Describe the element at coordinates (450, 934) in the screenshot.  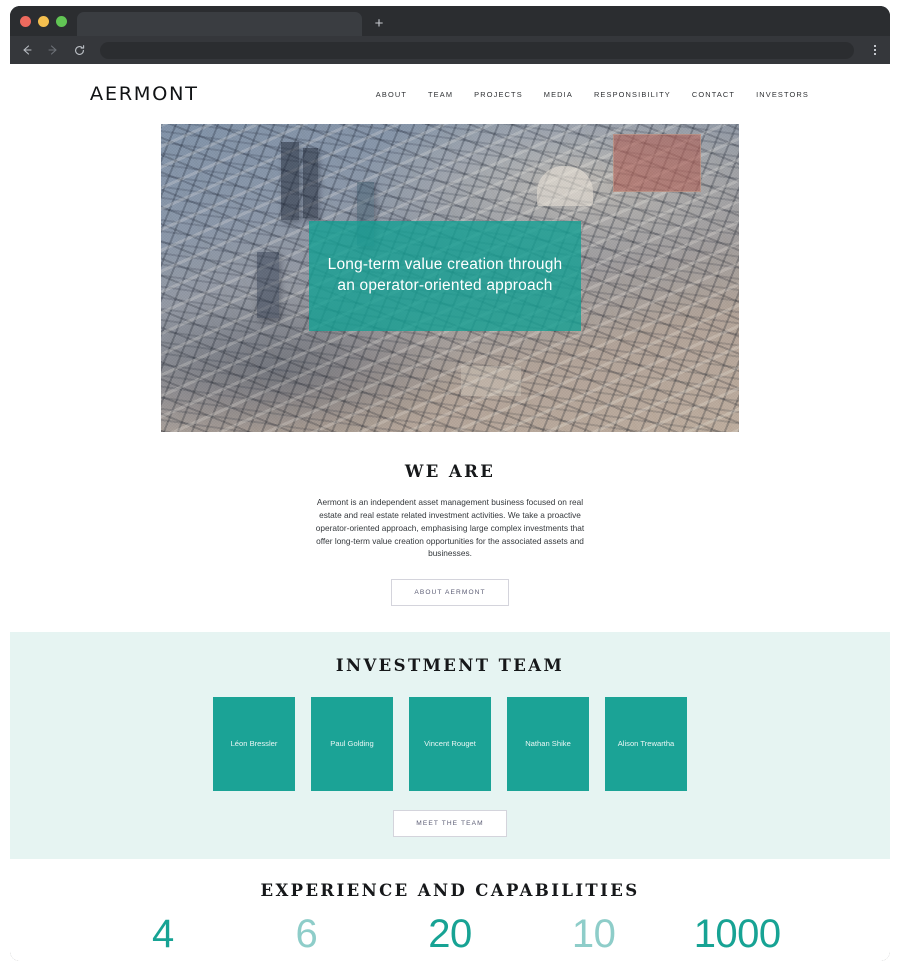
I see `stat-value: 20` at that location.